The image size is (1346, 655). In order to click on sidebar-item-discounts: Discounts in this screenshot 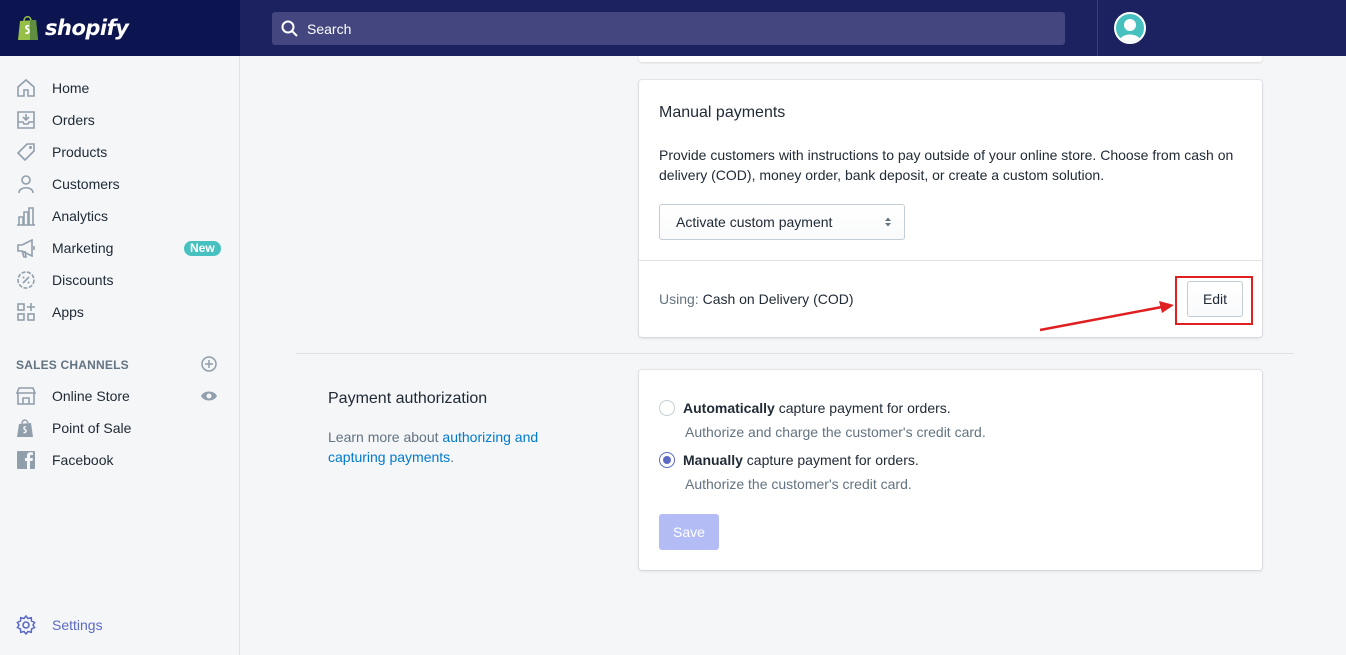, I will do `click(119, 280)`.